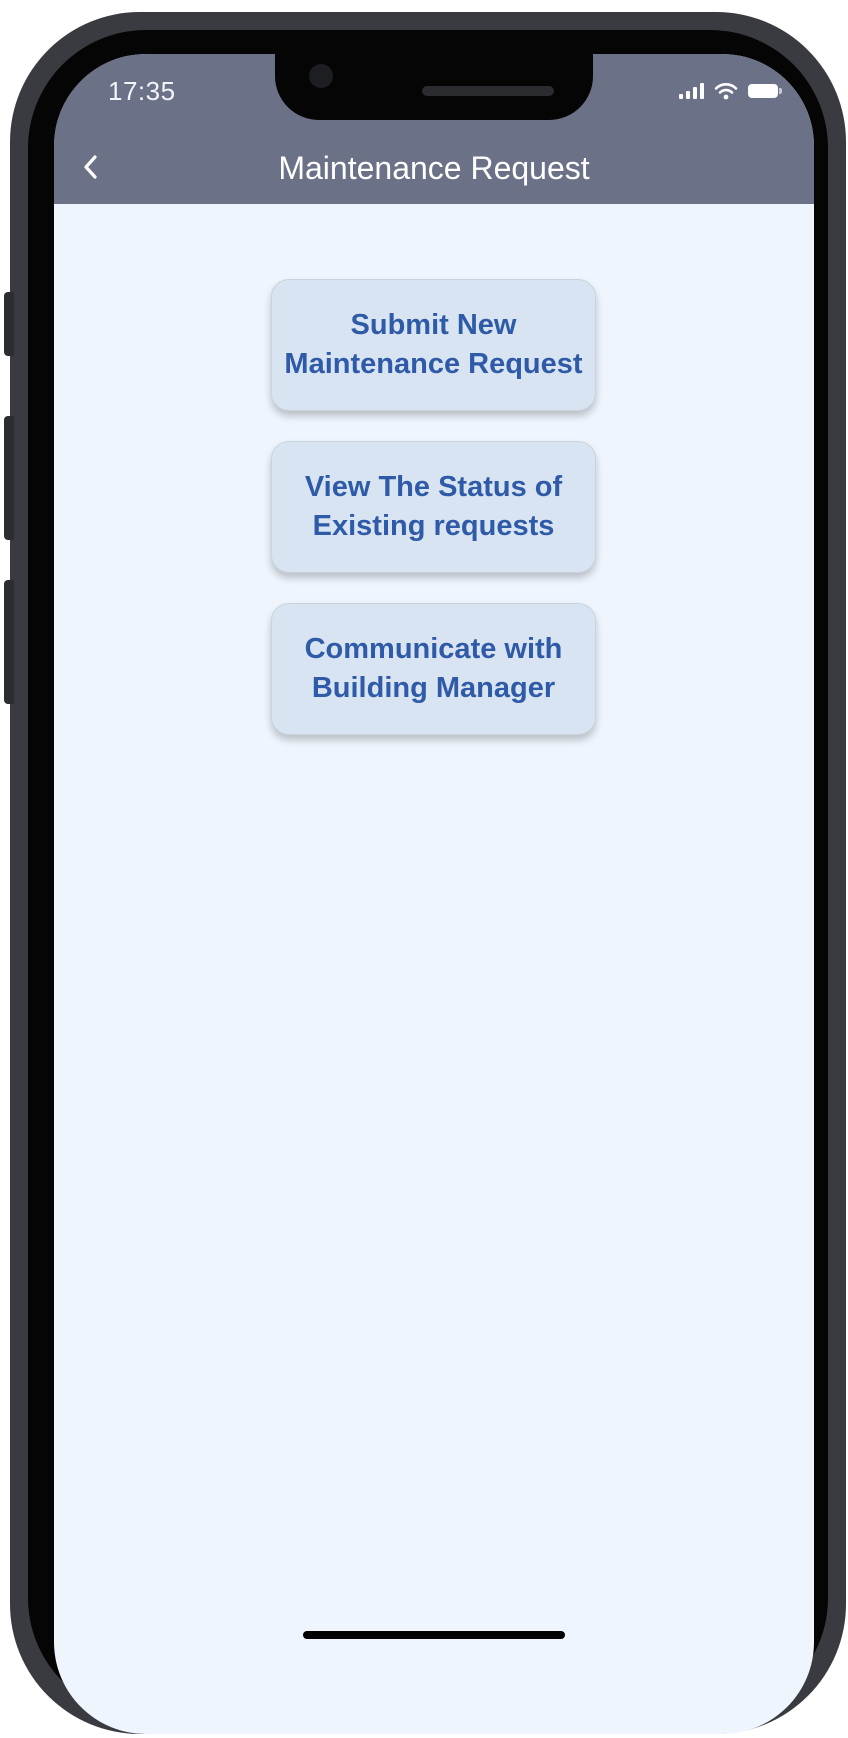  What do you see at coordinates (433, 669) in the screenshot?
I see `communicate-manager-button: Communicate with Building Manager` at bounding box center [433, 669].